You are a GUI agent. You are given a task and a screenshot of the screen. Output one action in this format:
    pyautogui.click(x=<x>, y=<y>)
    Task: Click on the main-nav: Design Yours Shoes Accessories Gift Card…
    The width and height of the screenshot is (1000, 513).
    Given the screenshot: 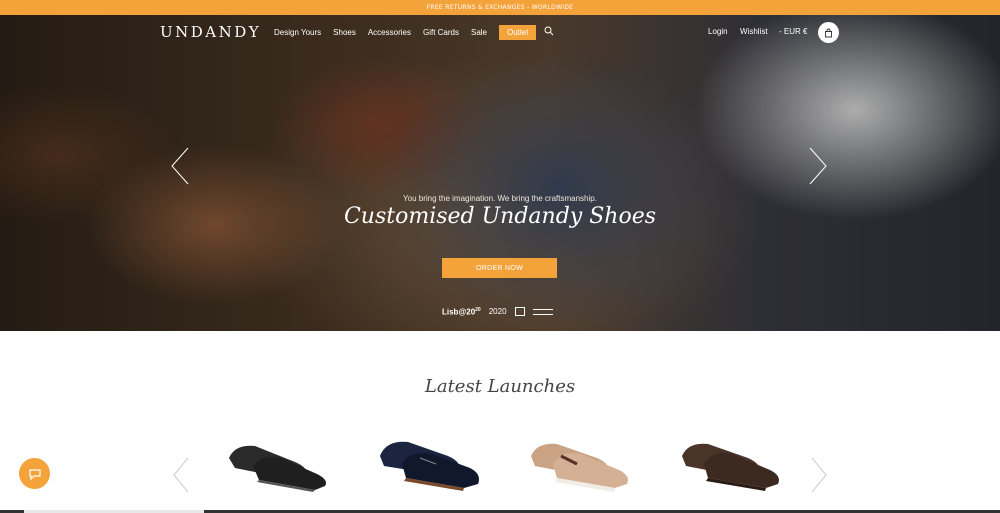 What is the action you would take?
    pyautogui.click(x=405, y=32)
    